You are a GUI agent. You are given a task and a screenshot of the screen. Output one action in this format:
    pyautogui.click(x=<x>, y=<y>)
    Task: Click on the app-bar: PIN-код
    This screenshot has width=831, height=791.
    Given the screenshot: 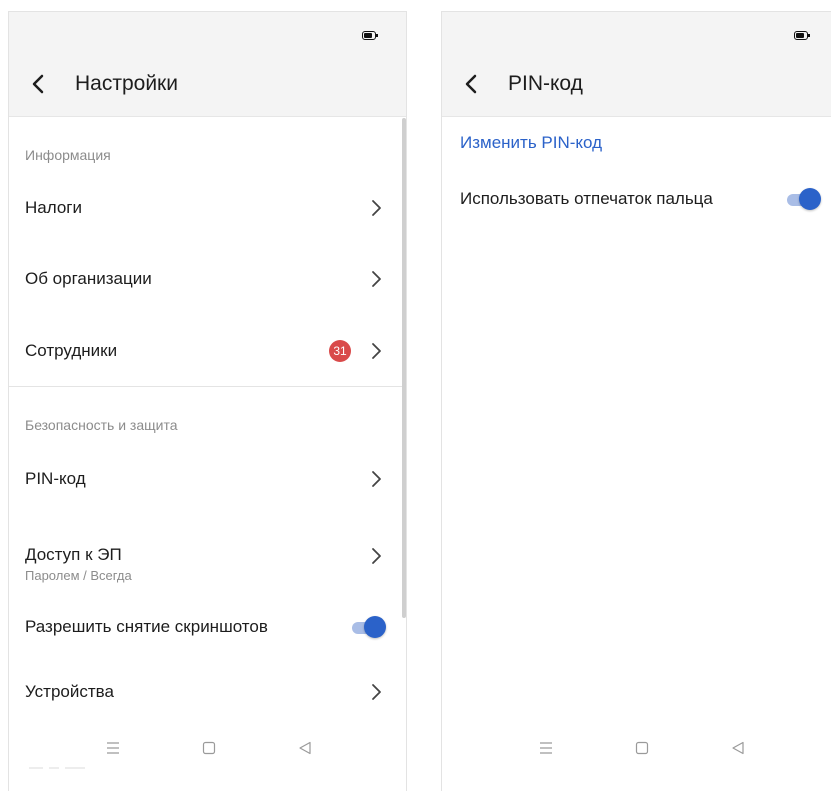 What is the action you would take?
    pyautogui.click(x=636, y=83)
    